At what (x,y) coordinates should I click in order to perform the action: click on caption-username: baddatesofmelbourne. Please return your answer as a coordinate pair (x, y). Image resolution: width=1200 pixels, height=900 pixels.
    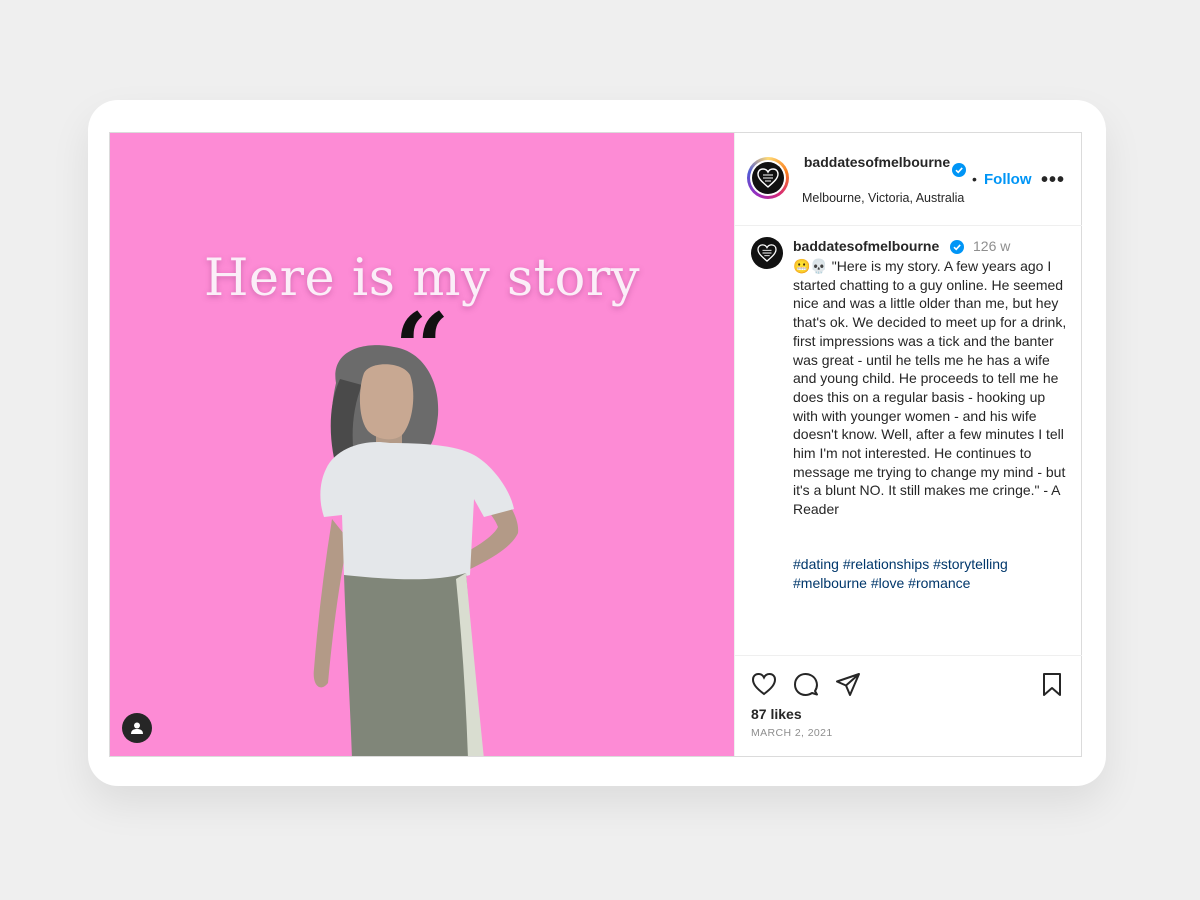
    Looking at the image, I should click on (866, 246).